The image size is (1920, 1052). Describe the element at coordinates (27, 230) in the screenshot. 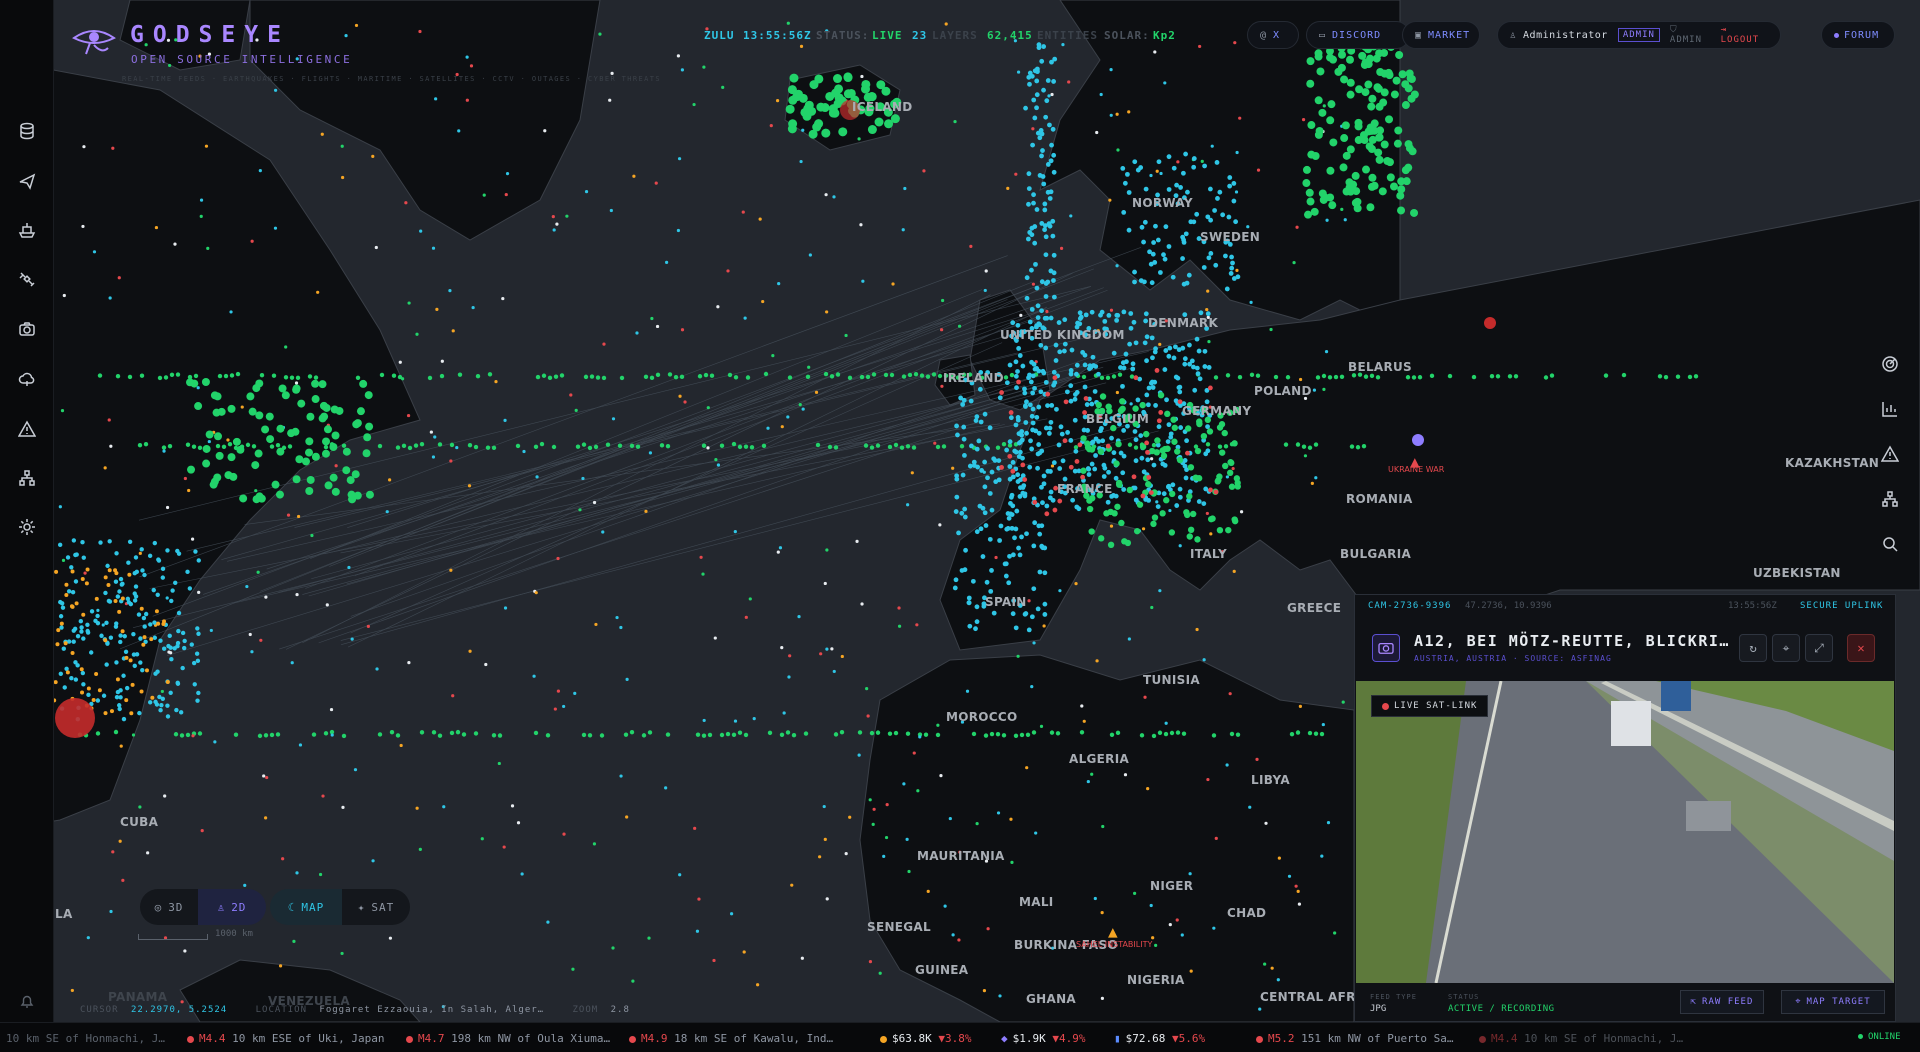

I see `ship-icon` at that location.